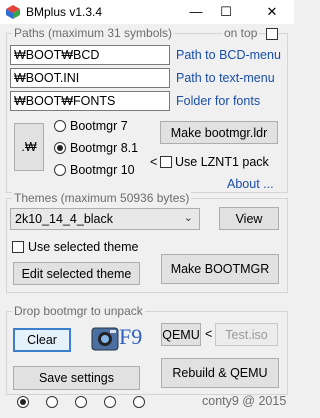 The image size is (320, 418). I want to click on bootmgr-10-radio, so click(60, 170).